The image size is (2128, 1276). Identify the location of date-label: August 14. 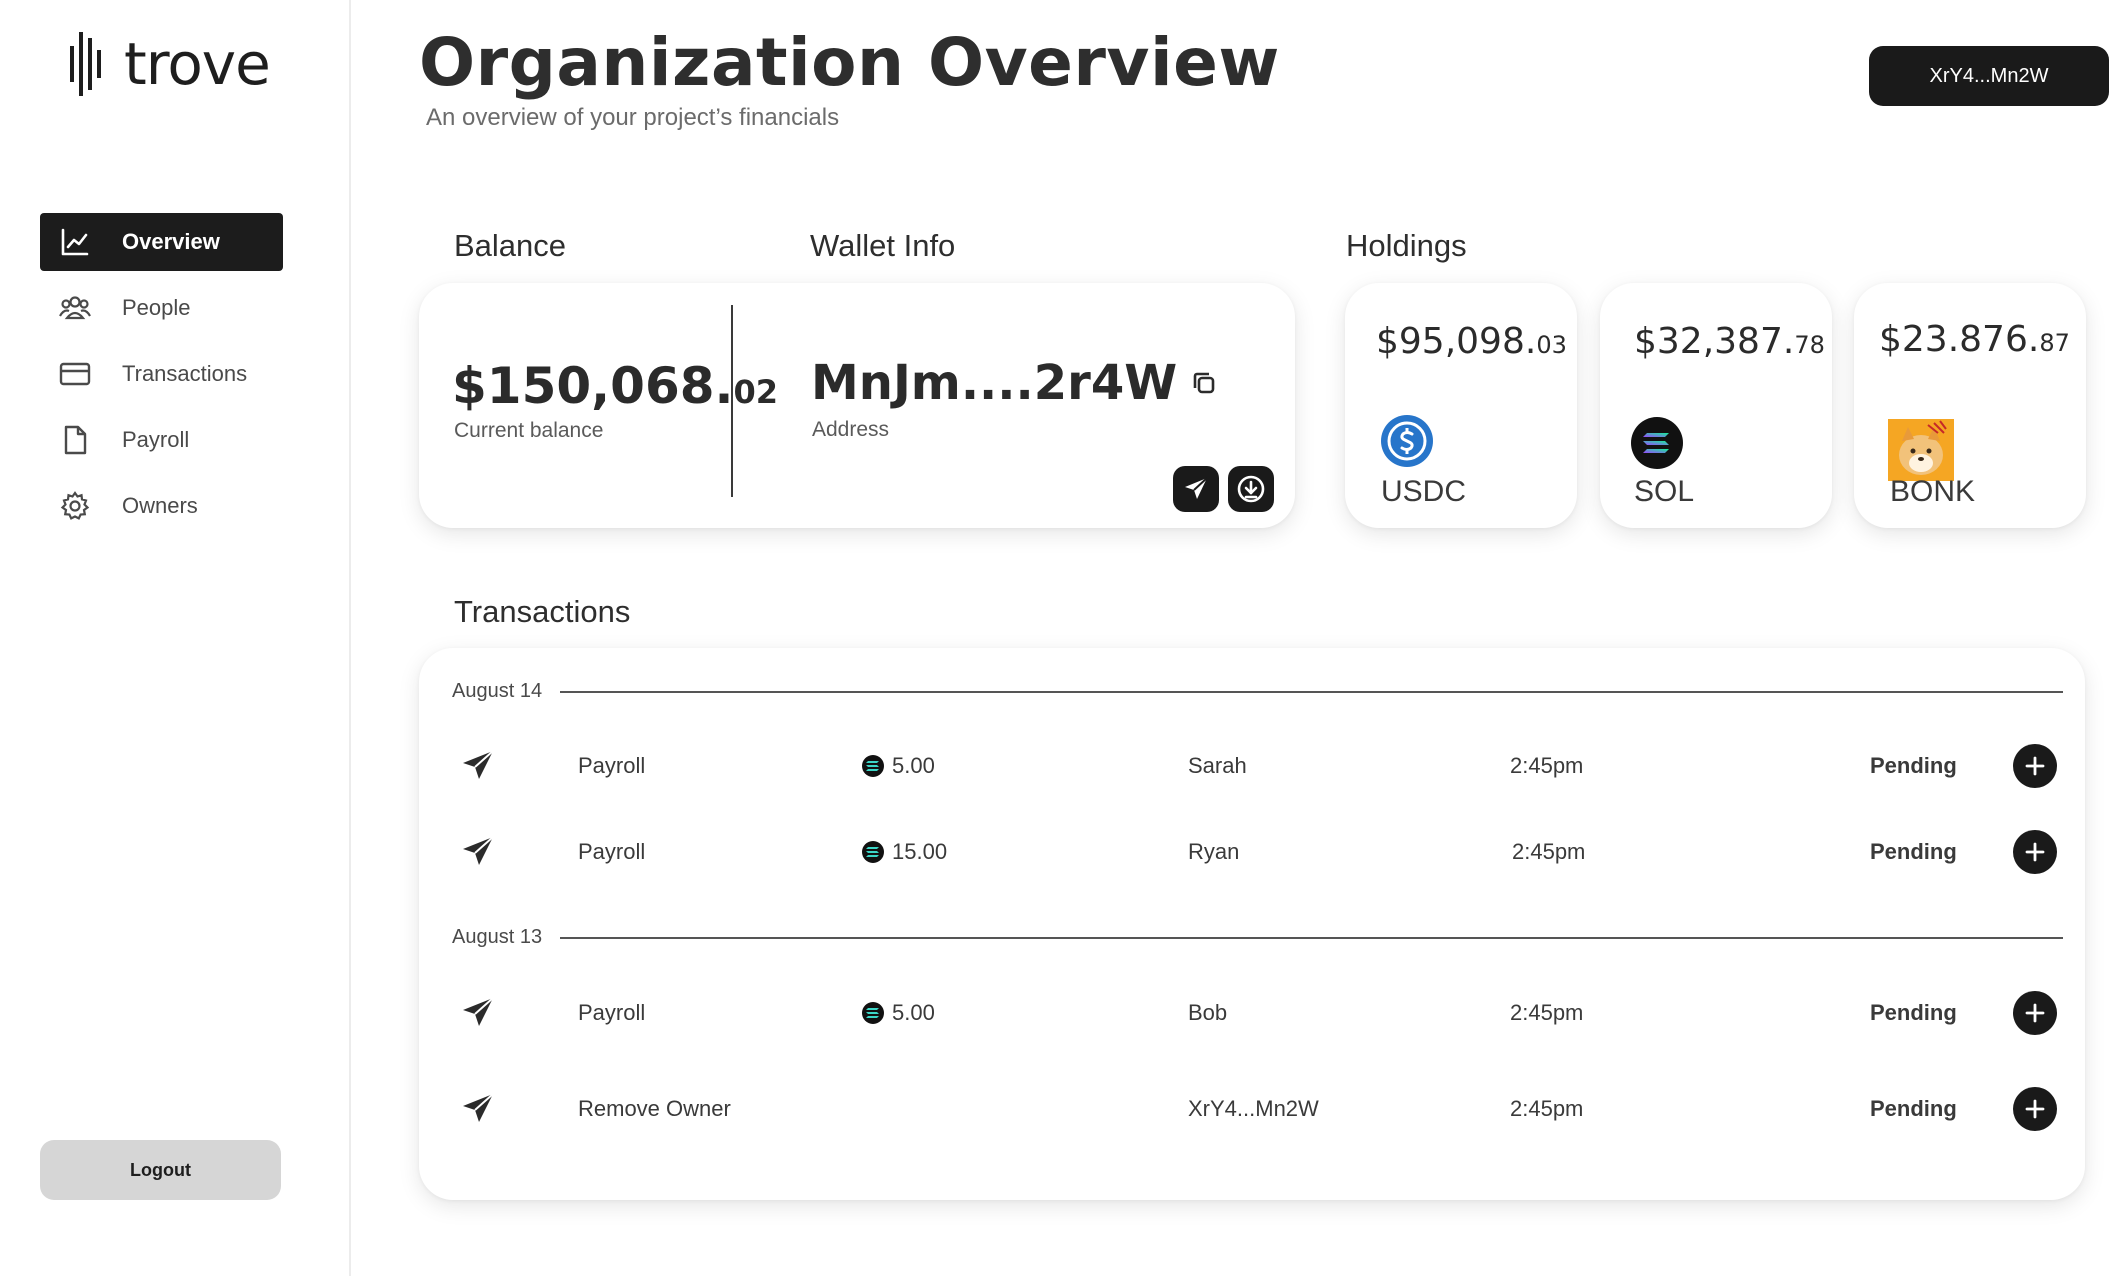
(497, 691).